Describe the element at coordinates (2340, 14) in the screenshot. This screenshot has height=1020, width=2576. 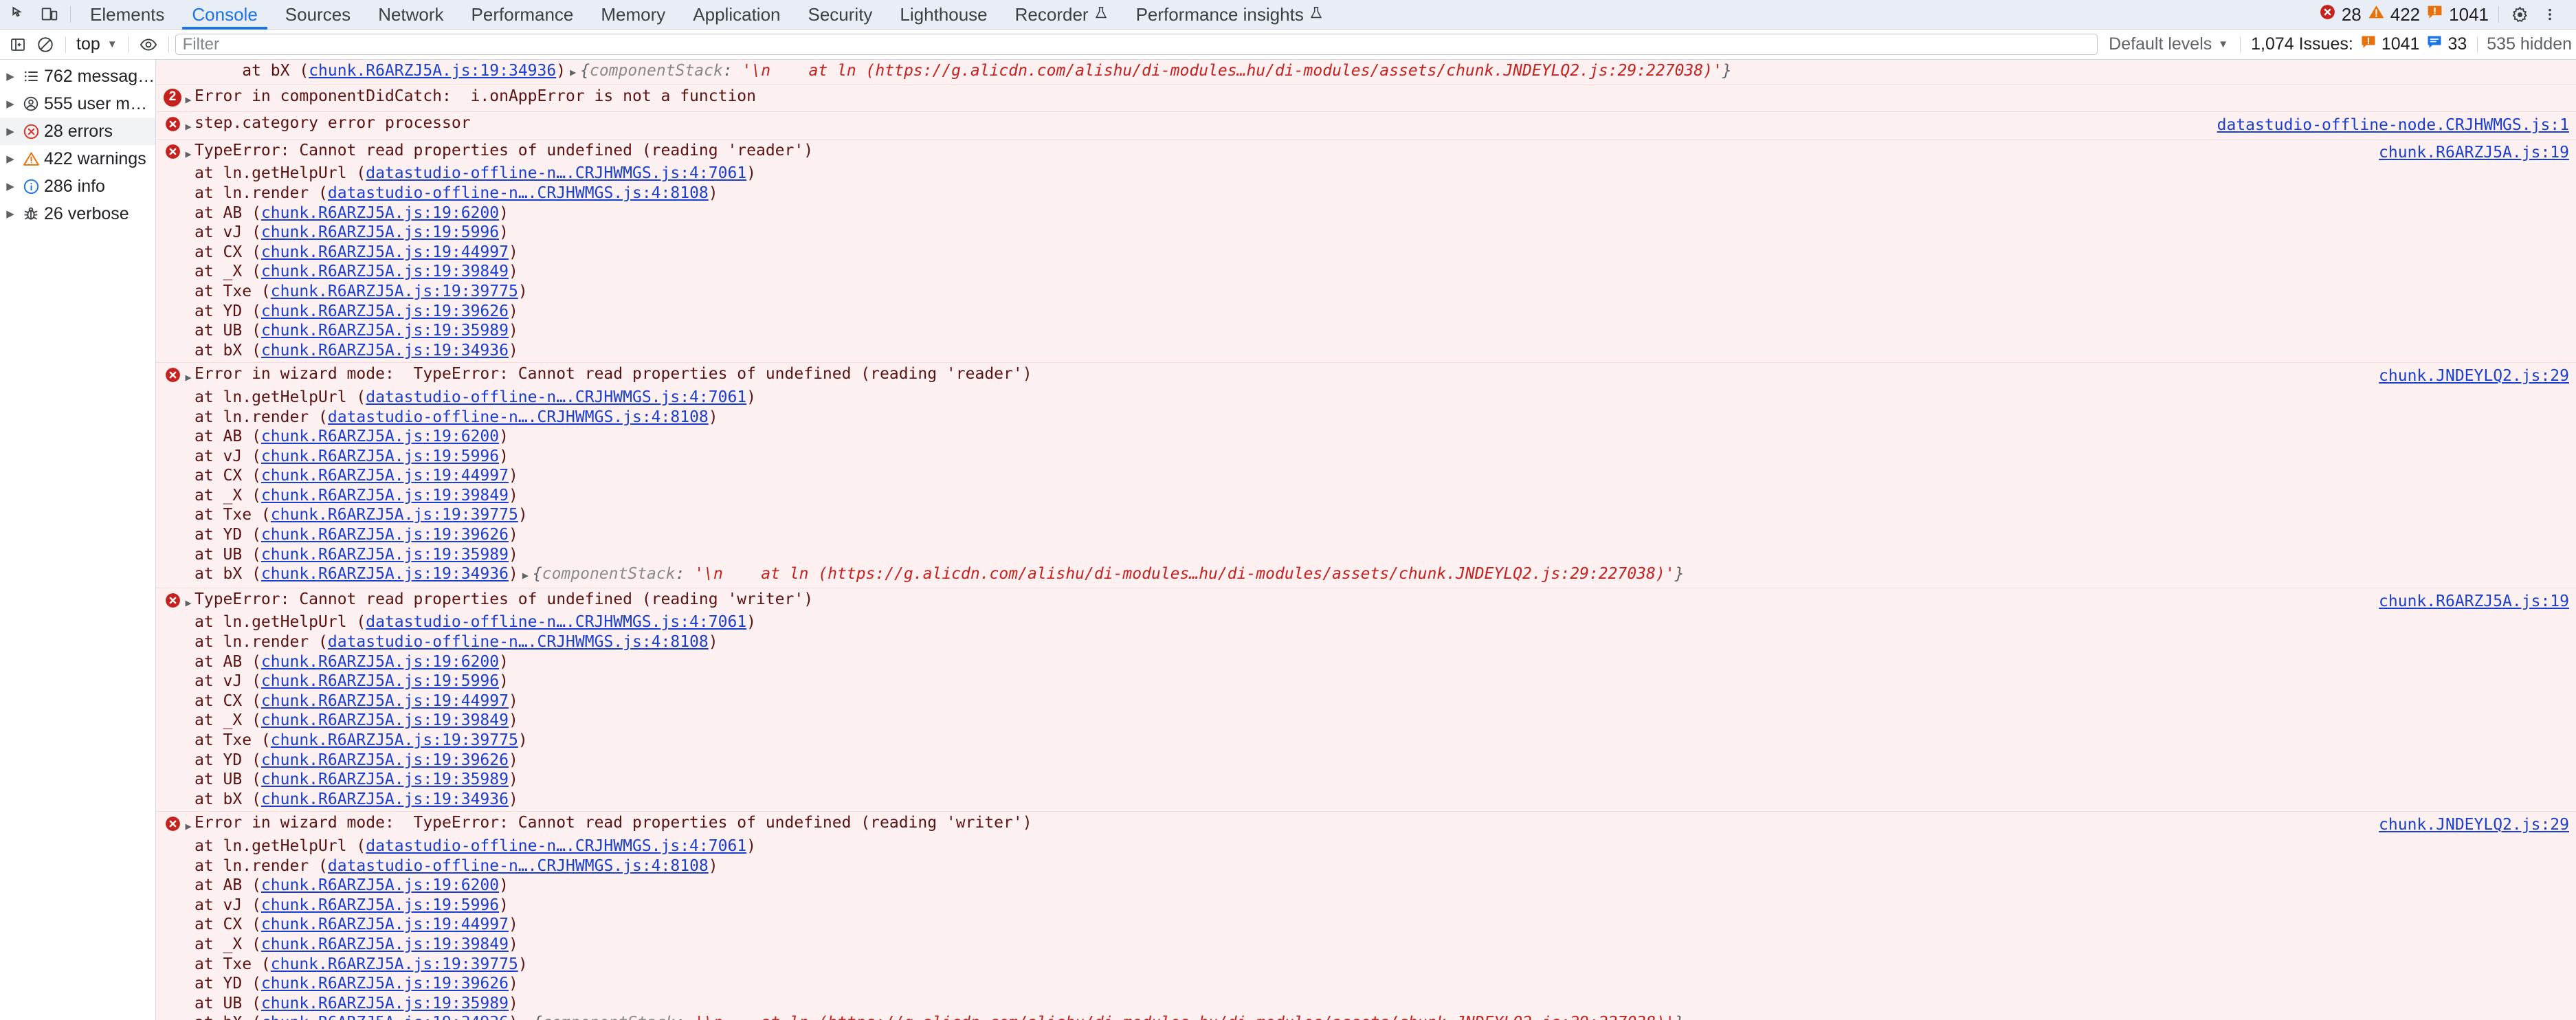
I see `error-counter: 28` at that location.